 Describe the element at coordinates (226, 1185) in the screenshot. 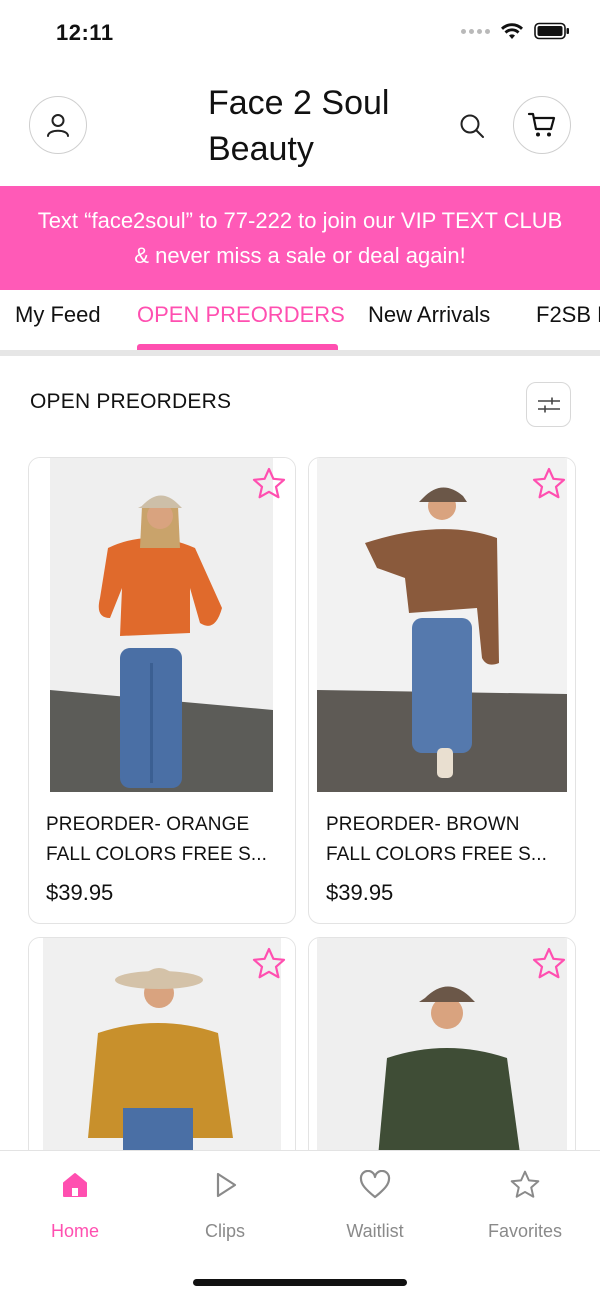

I see `play-icon` at that location.